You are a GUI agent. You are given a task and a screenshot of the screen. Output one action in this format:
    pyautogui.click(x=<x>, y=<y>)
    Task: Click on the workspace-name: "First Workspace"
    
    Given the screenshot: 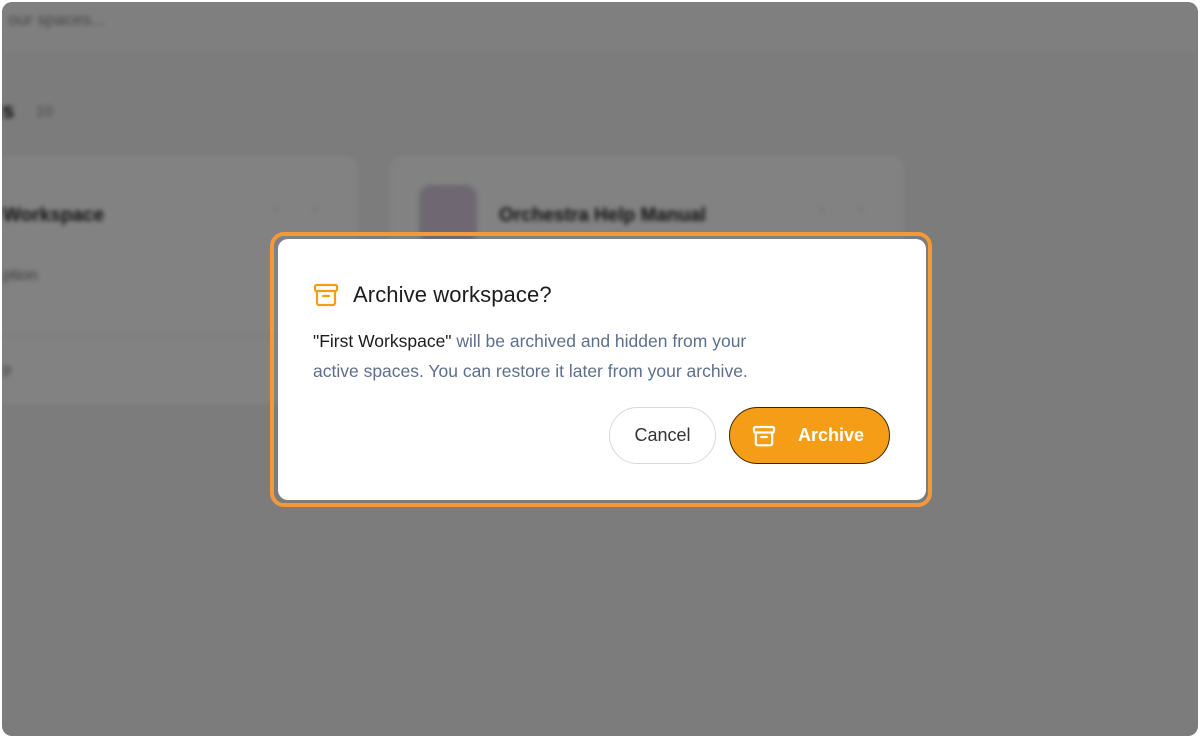 What is the action you would take?
    pyautogui.click(x=382, y=341)
    